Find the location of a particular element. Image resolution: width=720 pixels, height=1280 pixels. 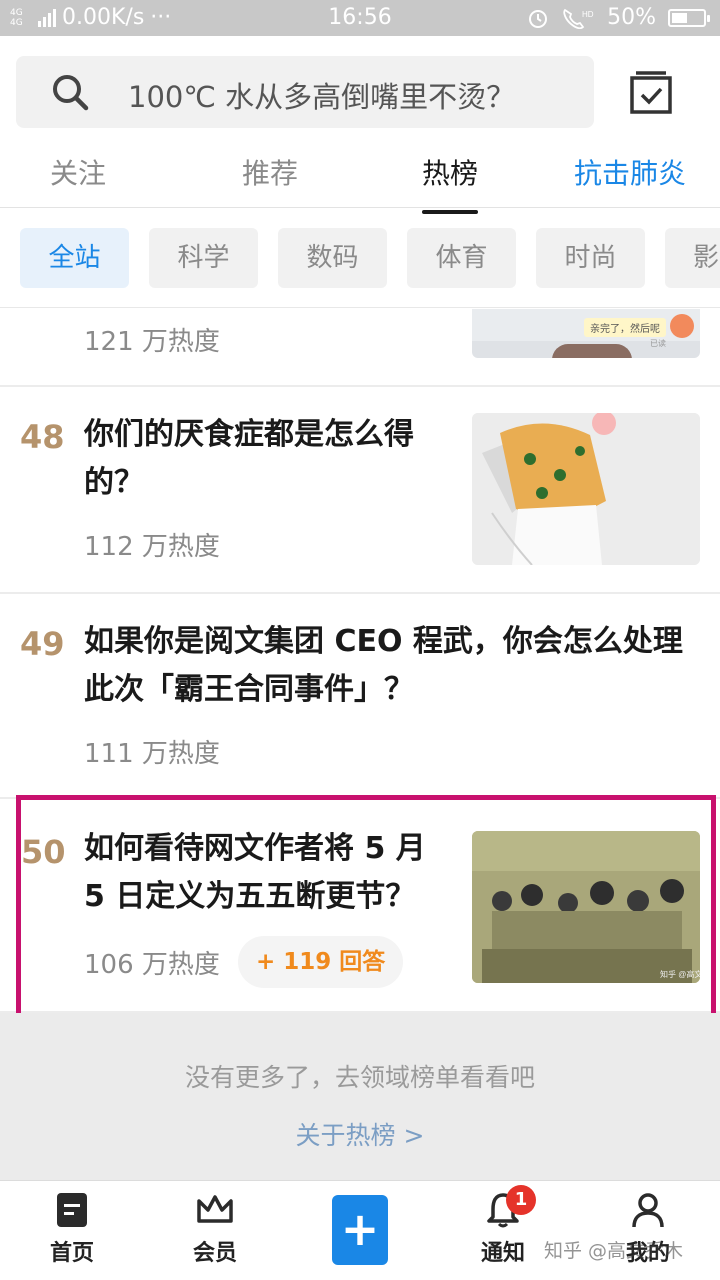

item-thumbnail: 亲完了，然后呢 已读 is located at coordinates (586, 333).